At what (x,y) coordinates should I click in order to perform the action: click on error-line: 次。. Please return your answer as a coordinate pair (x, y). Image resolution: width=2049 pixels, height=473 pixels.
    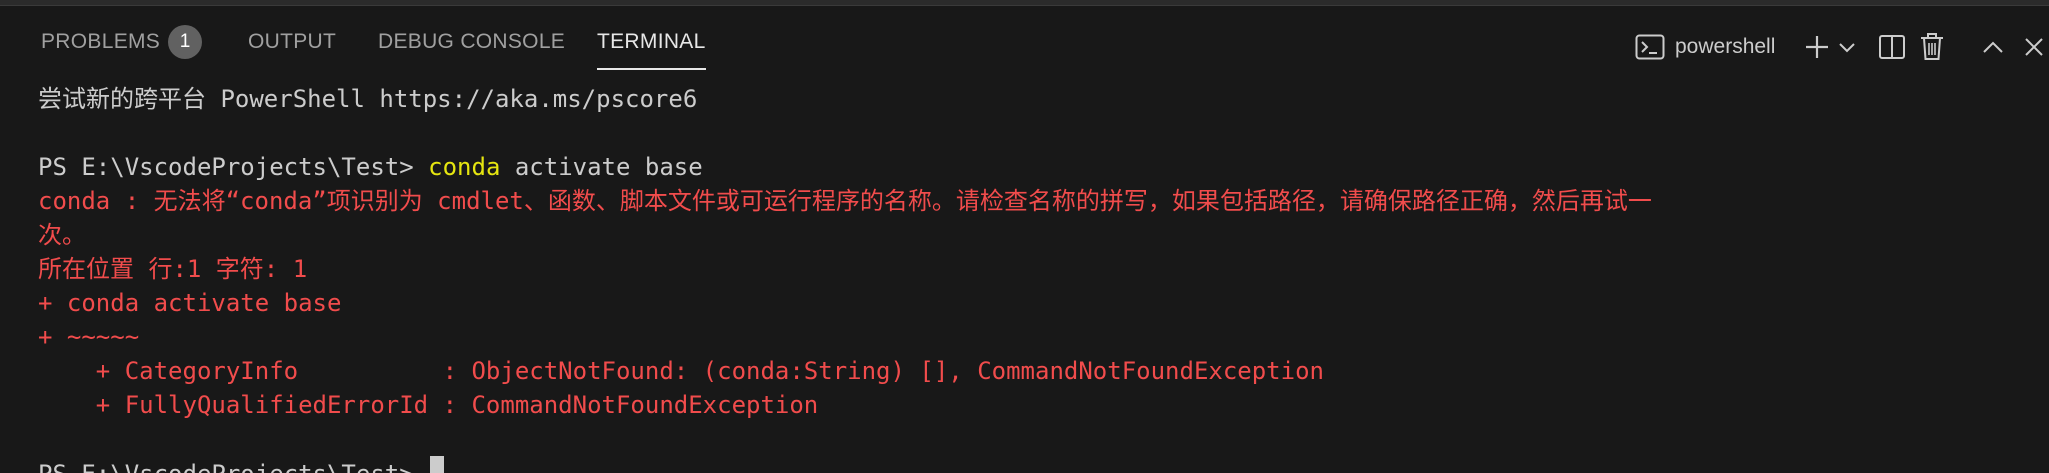
    Looking at the image, I should click on (62, 235).